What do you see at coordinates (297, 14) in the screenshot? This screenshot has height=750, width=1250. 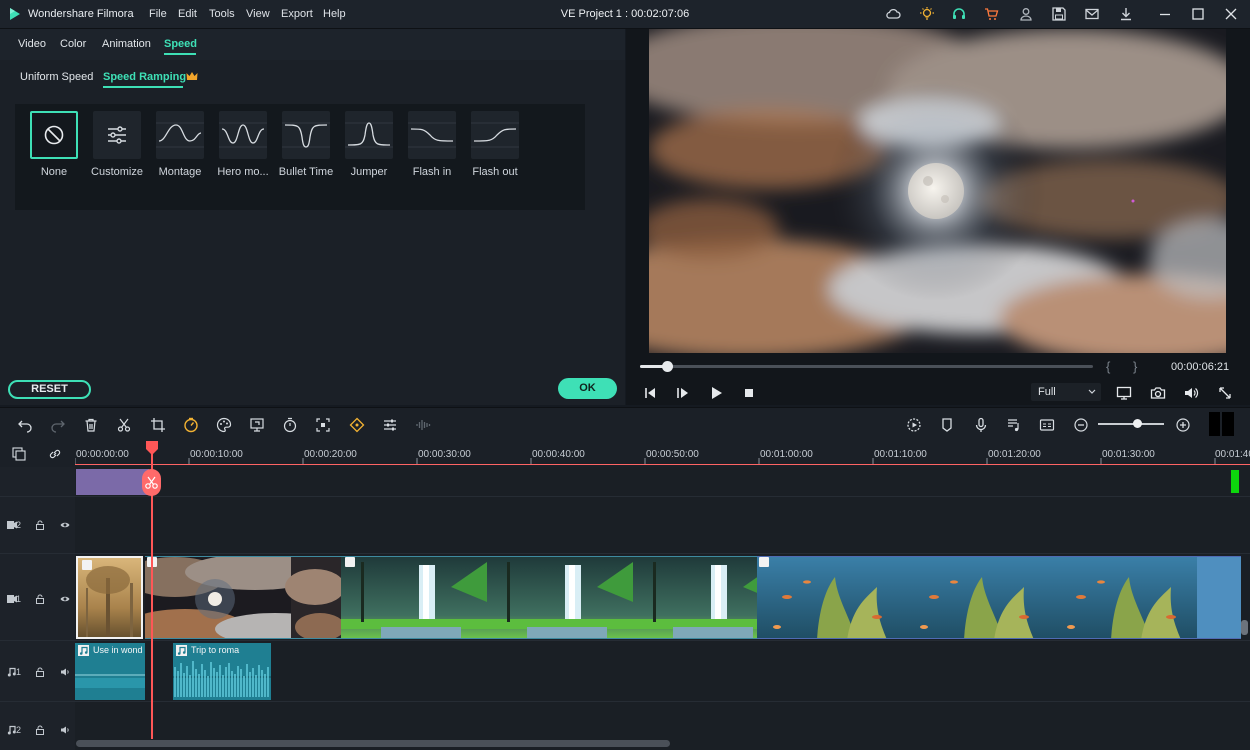 I see `menu-export: Export` at bounding box center [297, 14].